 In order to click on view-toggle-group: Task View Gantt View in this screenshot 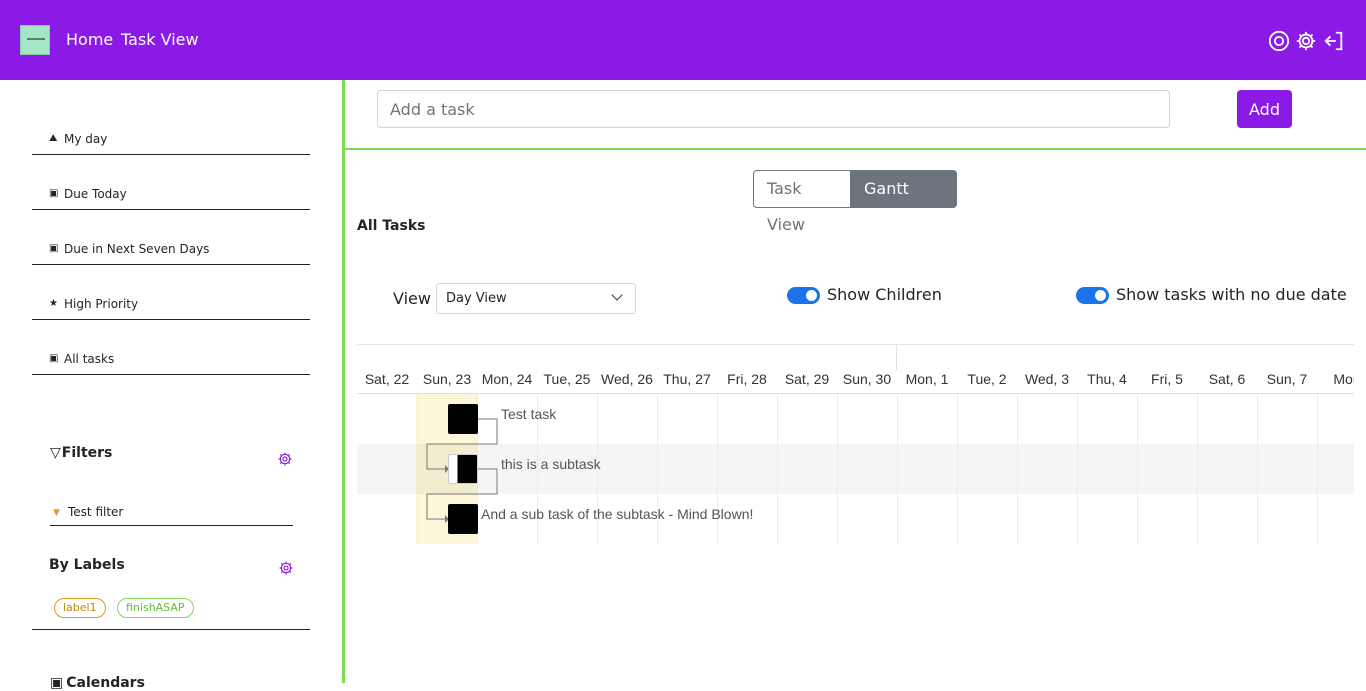, I will do `click(855, 202)`.